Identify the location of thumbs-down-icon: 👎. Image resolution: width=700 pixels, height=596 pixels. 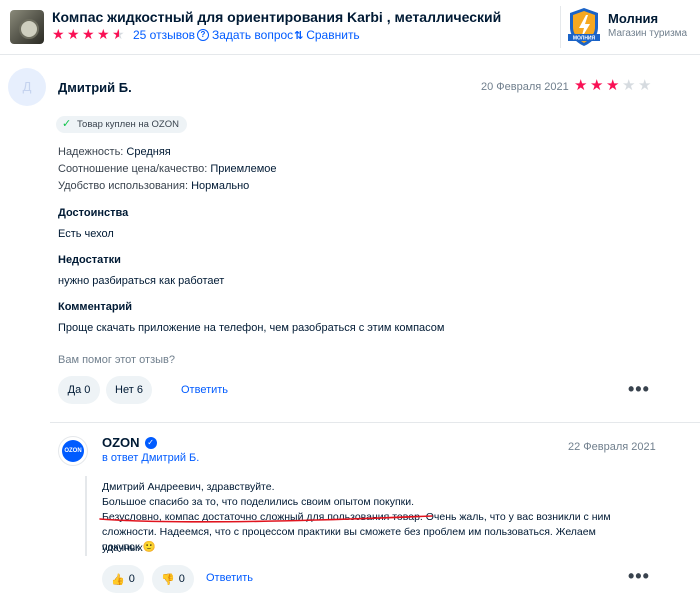
(168, 579).